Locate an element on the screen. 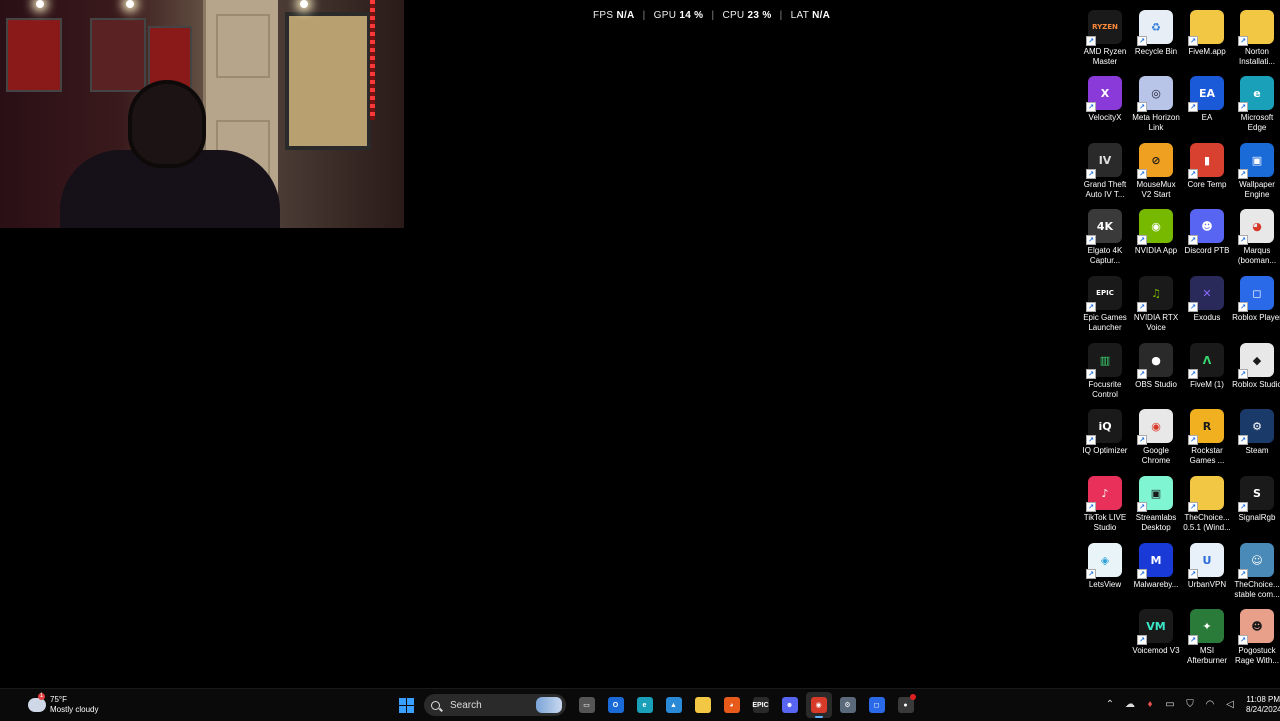 This screenshot has height=721, width=1280. cpu-value: 23 % is located at coordinates (759, 15).